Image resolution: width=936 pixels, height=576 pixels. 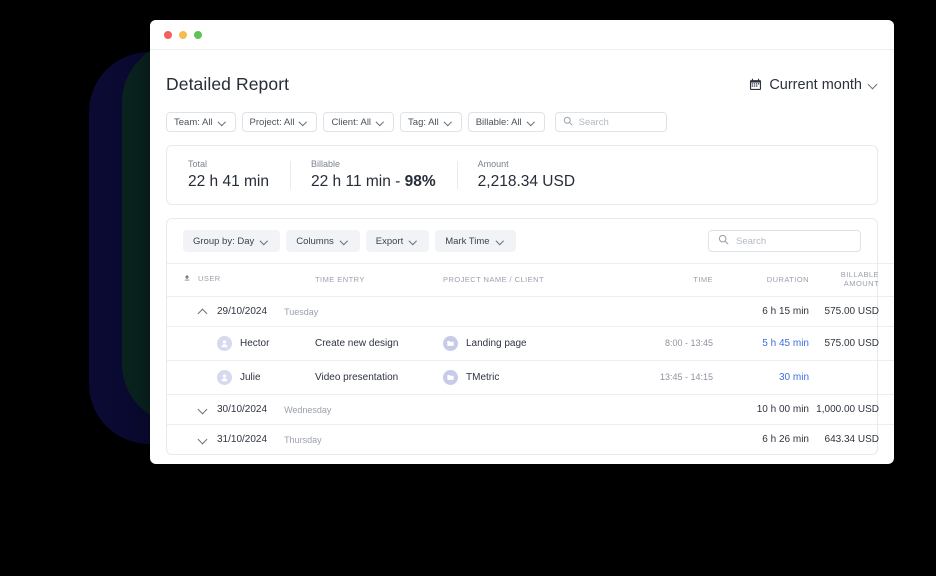 I want to click on row-project-cell: Landing page, so click(x=541, y=343).